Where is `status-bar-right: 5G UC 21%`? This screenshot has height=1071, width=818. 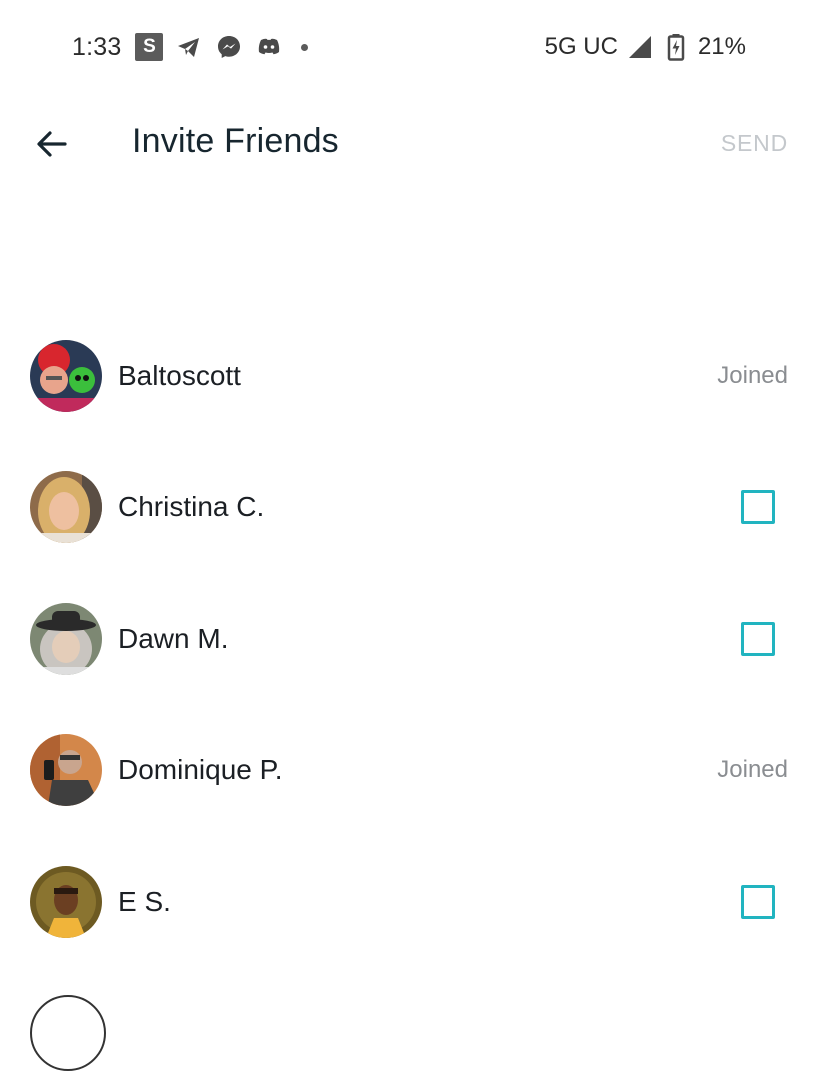 status-bar-right: 5G UC 21% is located at coordinates (645, 47).